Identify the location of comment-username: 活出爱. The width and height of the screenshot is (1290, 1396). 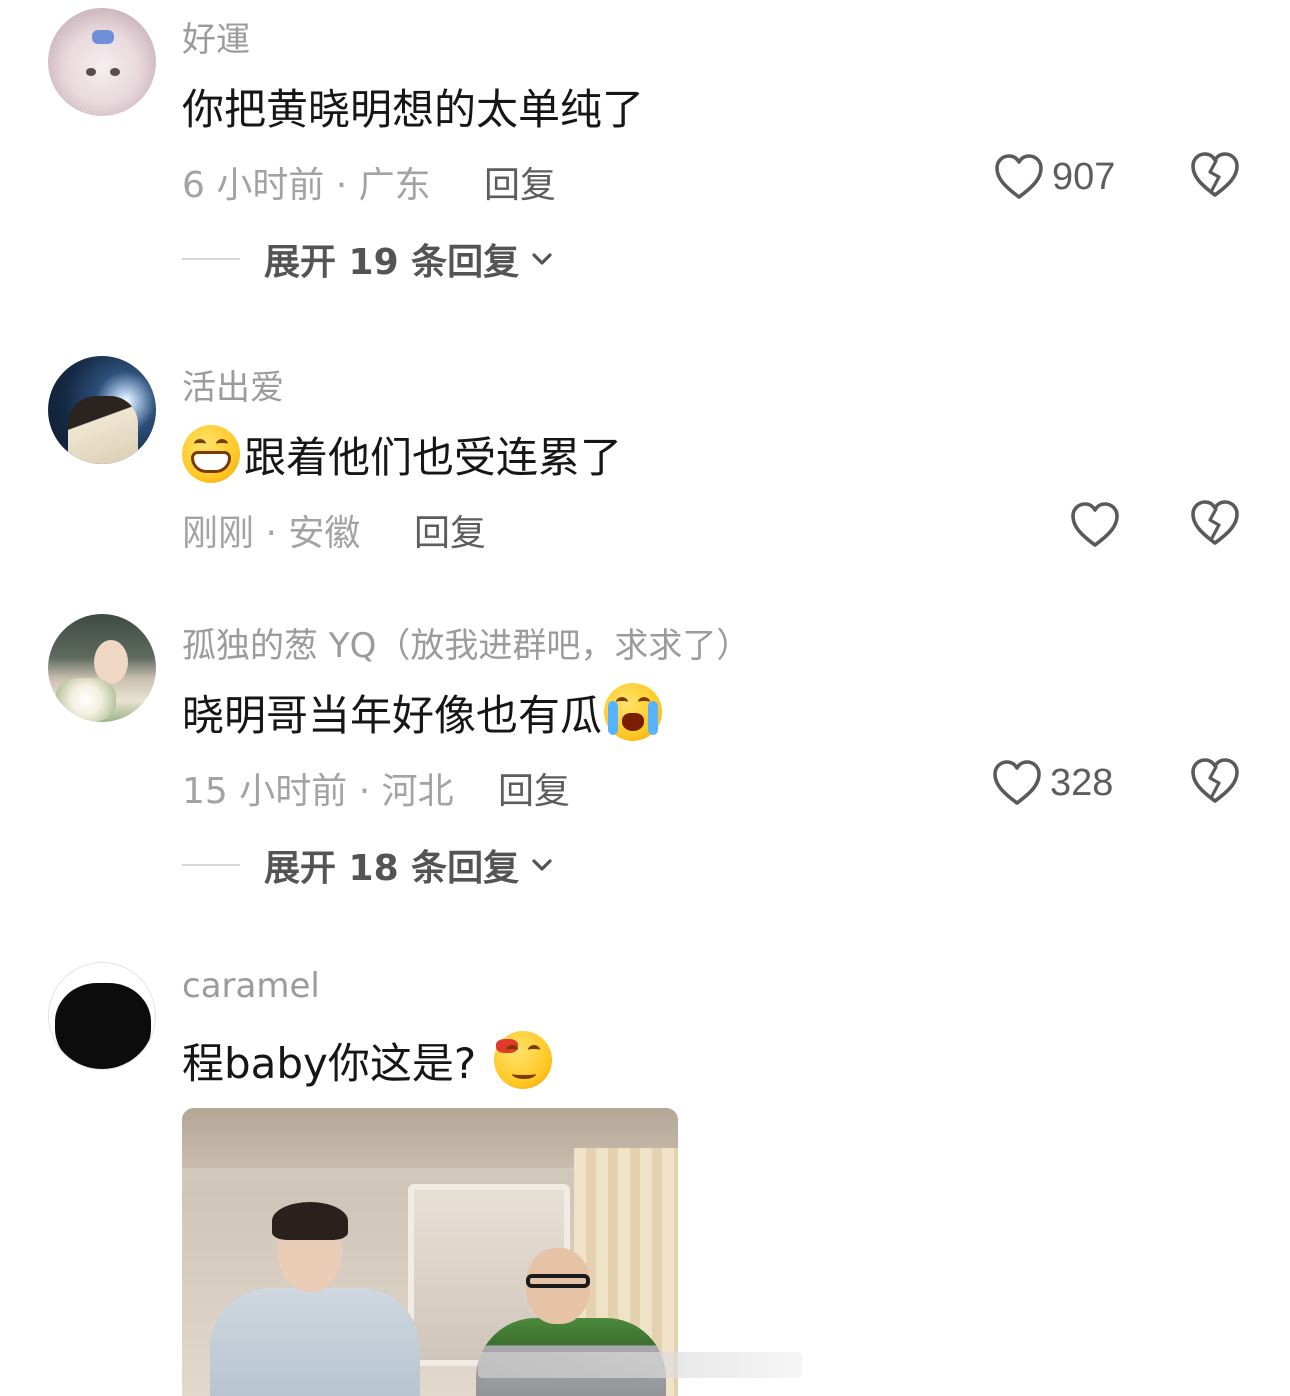
(233, 384).